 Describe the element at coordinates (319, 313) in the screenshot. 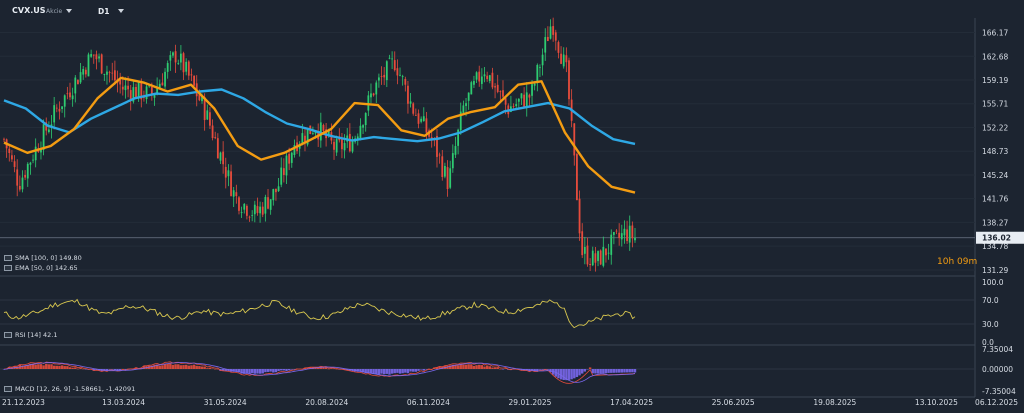

I see `rsi-line` at that location.